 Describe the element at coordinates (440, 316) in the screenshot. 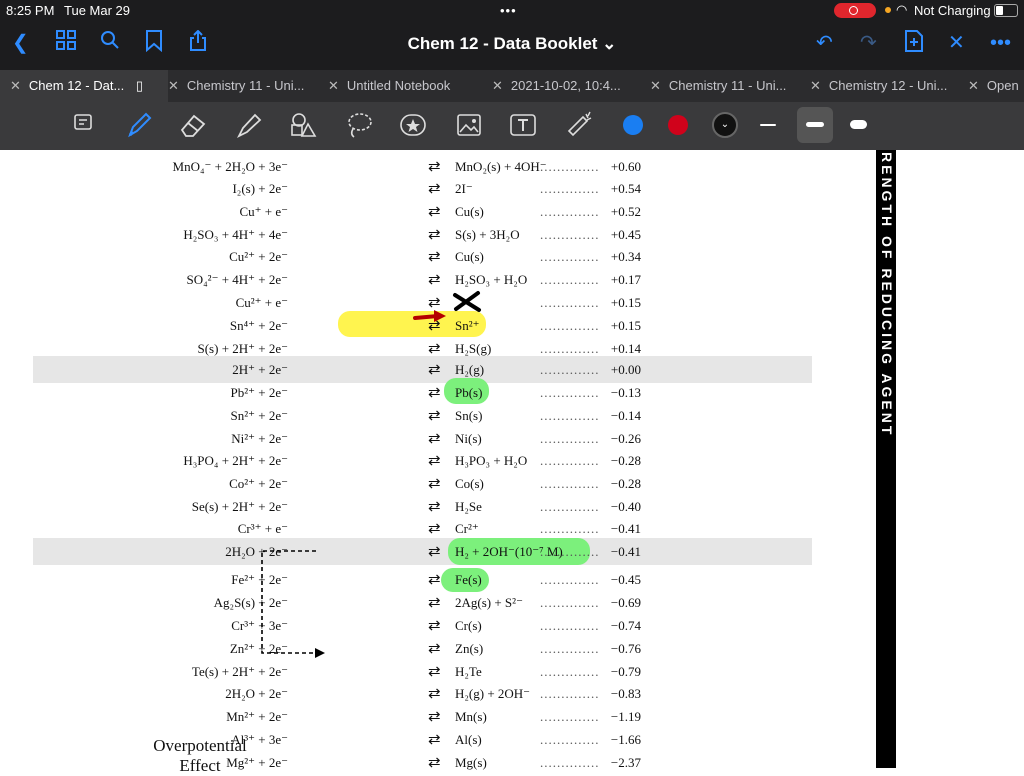

I see `red-arrow-head` at that location.